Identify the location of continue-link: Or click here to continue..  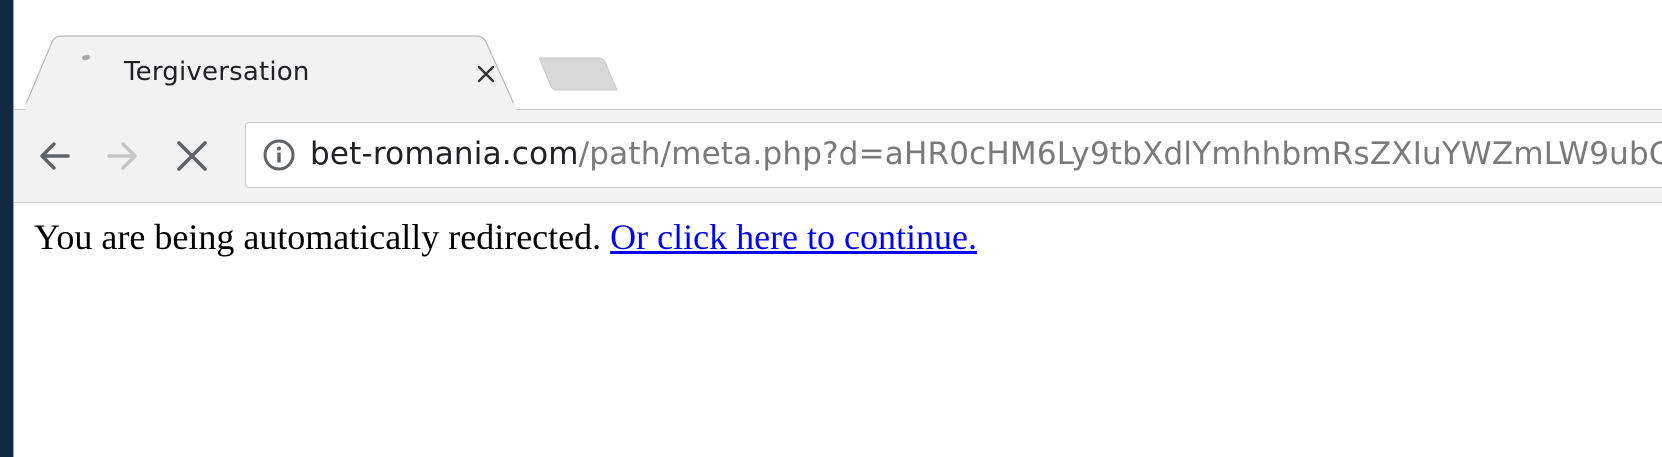
(793, 237).